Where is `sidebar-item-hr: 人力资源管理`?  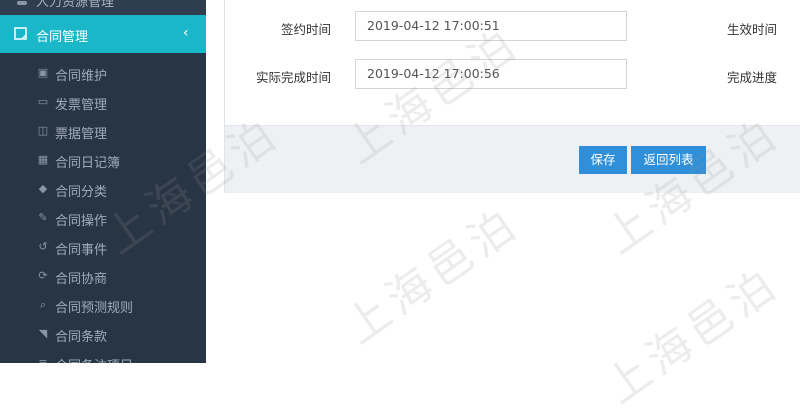
sidebar-item-hr: 人力资源管理 is located at coordinates (103, 5).